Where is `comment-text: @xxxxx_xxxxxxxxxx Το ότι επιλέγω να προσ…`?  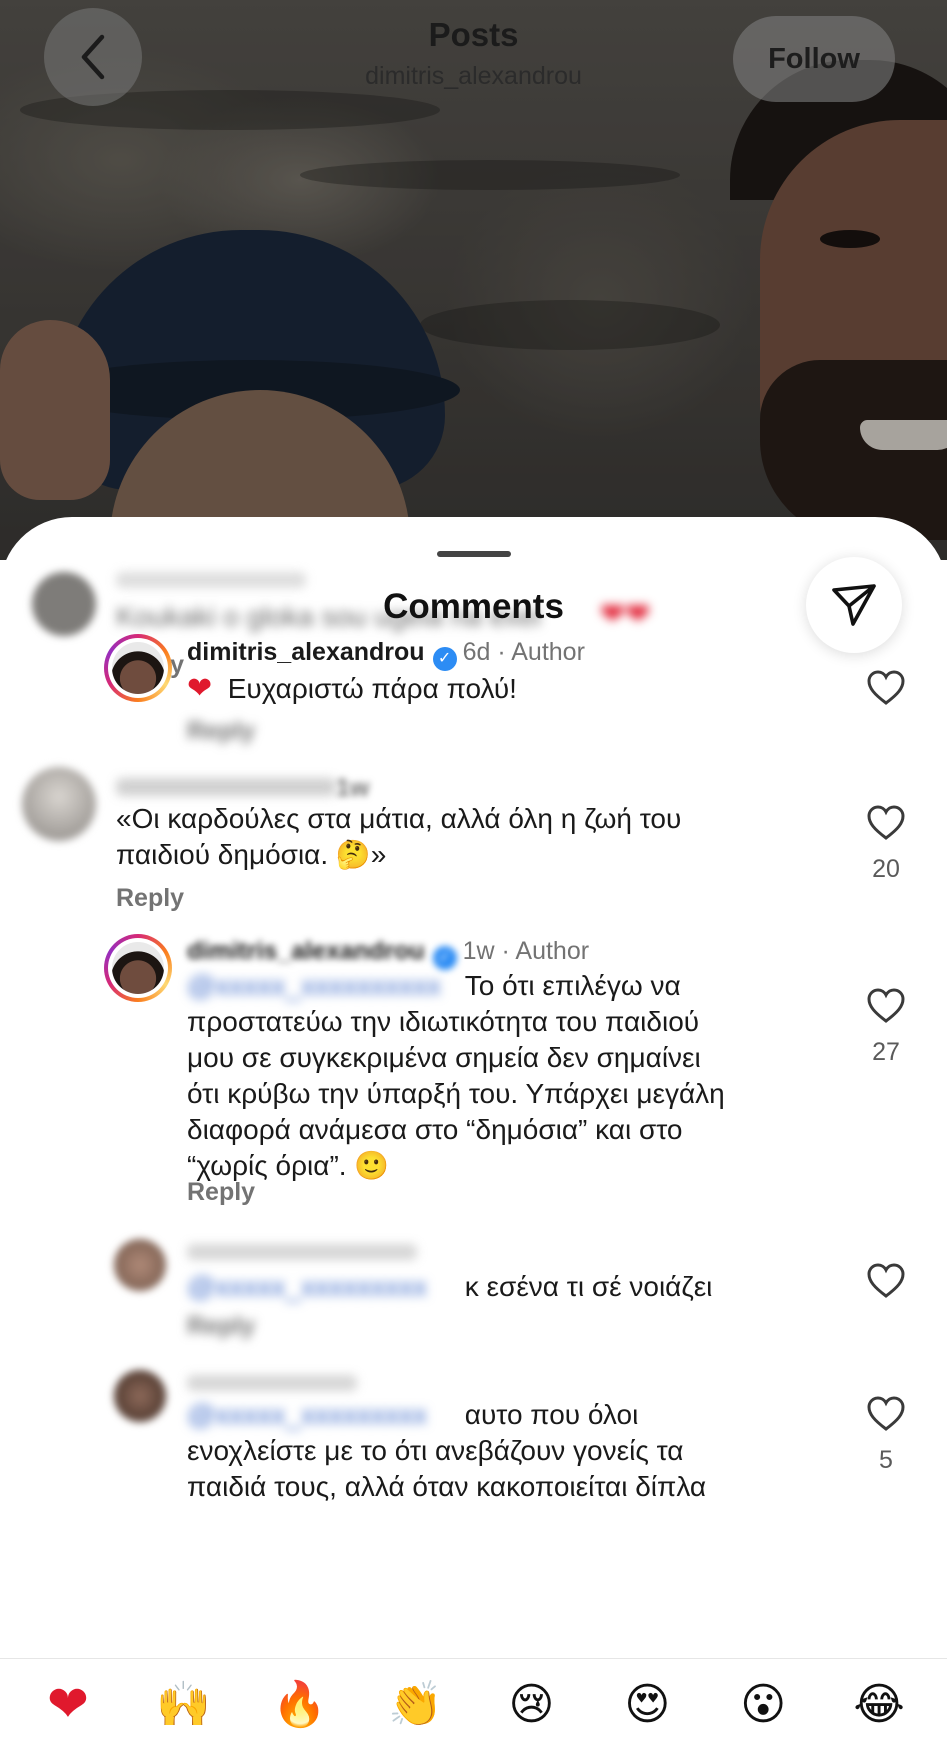
comment-text: @xxxxx_xxxxxxxxxx Το ότι επιλέγω να προσ… is located at coordinates (456, 1076).